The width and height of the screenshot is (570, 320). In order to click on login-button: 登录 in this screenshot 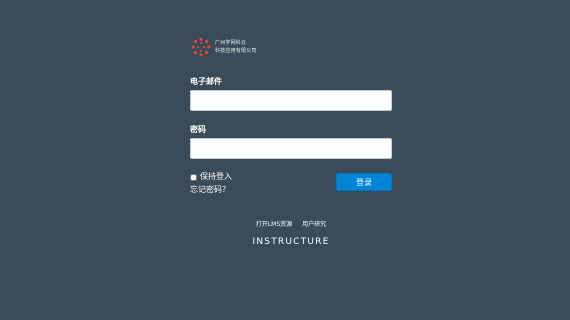, I will do `click(364, 182)`.